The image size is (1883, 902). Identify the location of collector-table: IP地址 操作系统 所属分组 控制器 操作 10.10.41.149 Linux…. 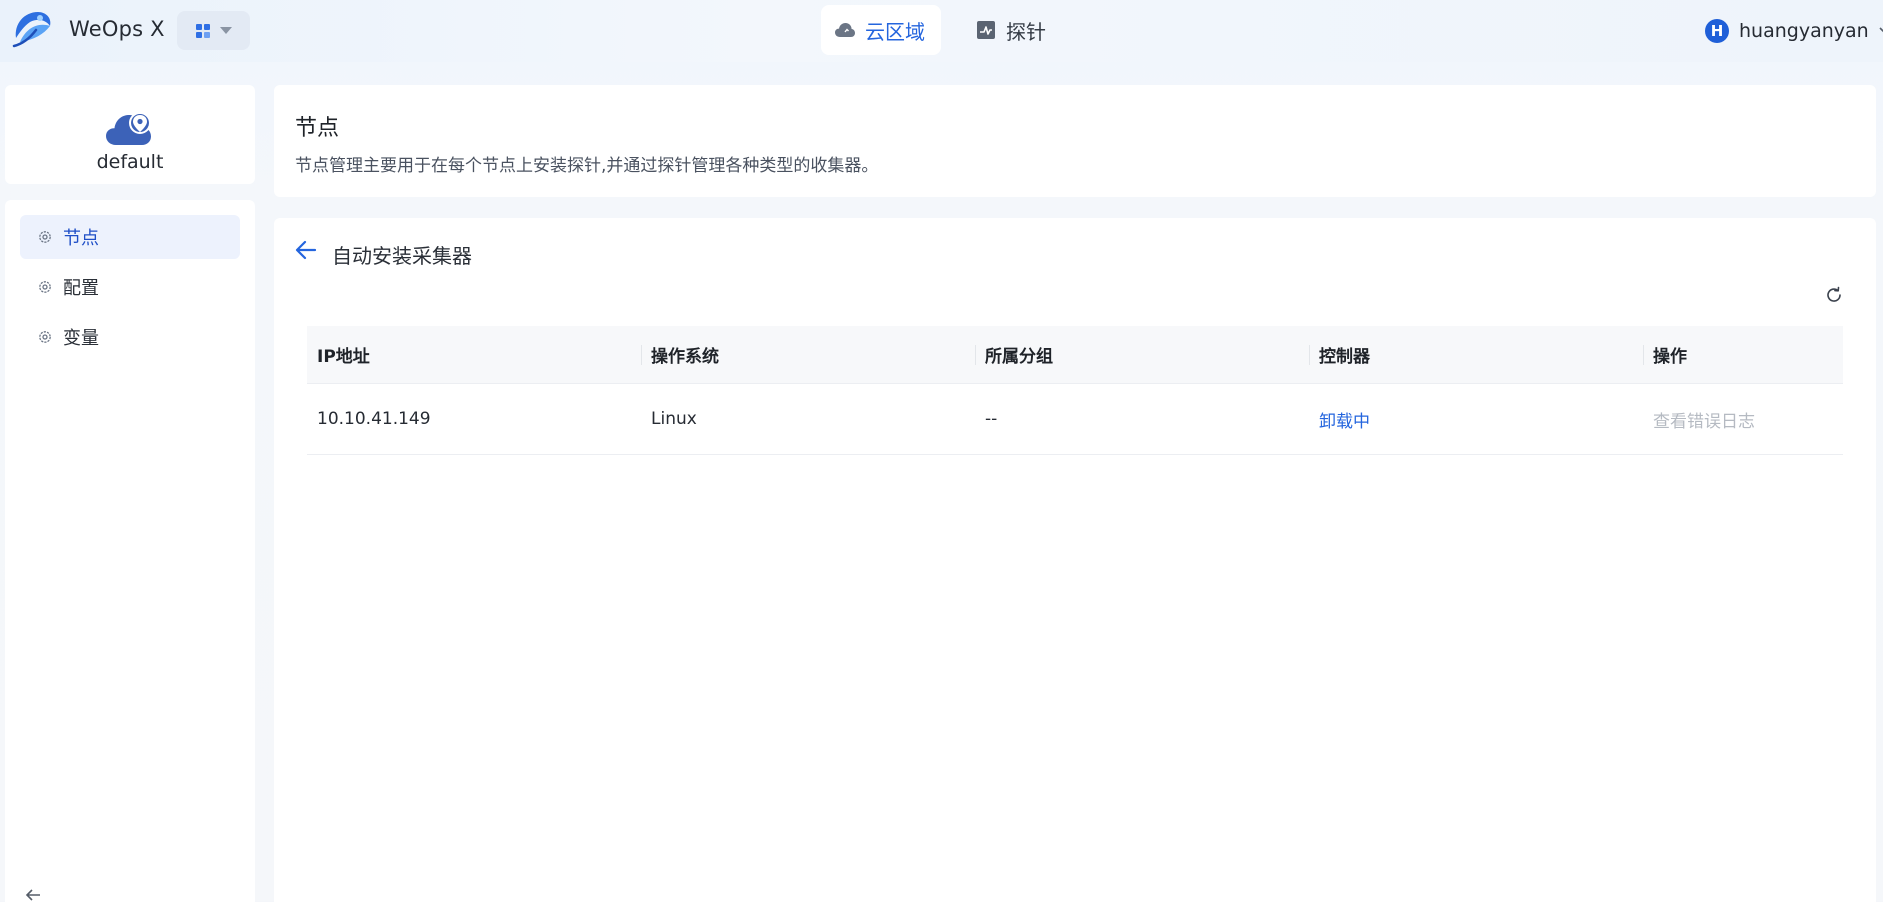
(1075, 390).